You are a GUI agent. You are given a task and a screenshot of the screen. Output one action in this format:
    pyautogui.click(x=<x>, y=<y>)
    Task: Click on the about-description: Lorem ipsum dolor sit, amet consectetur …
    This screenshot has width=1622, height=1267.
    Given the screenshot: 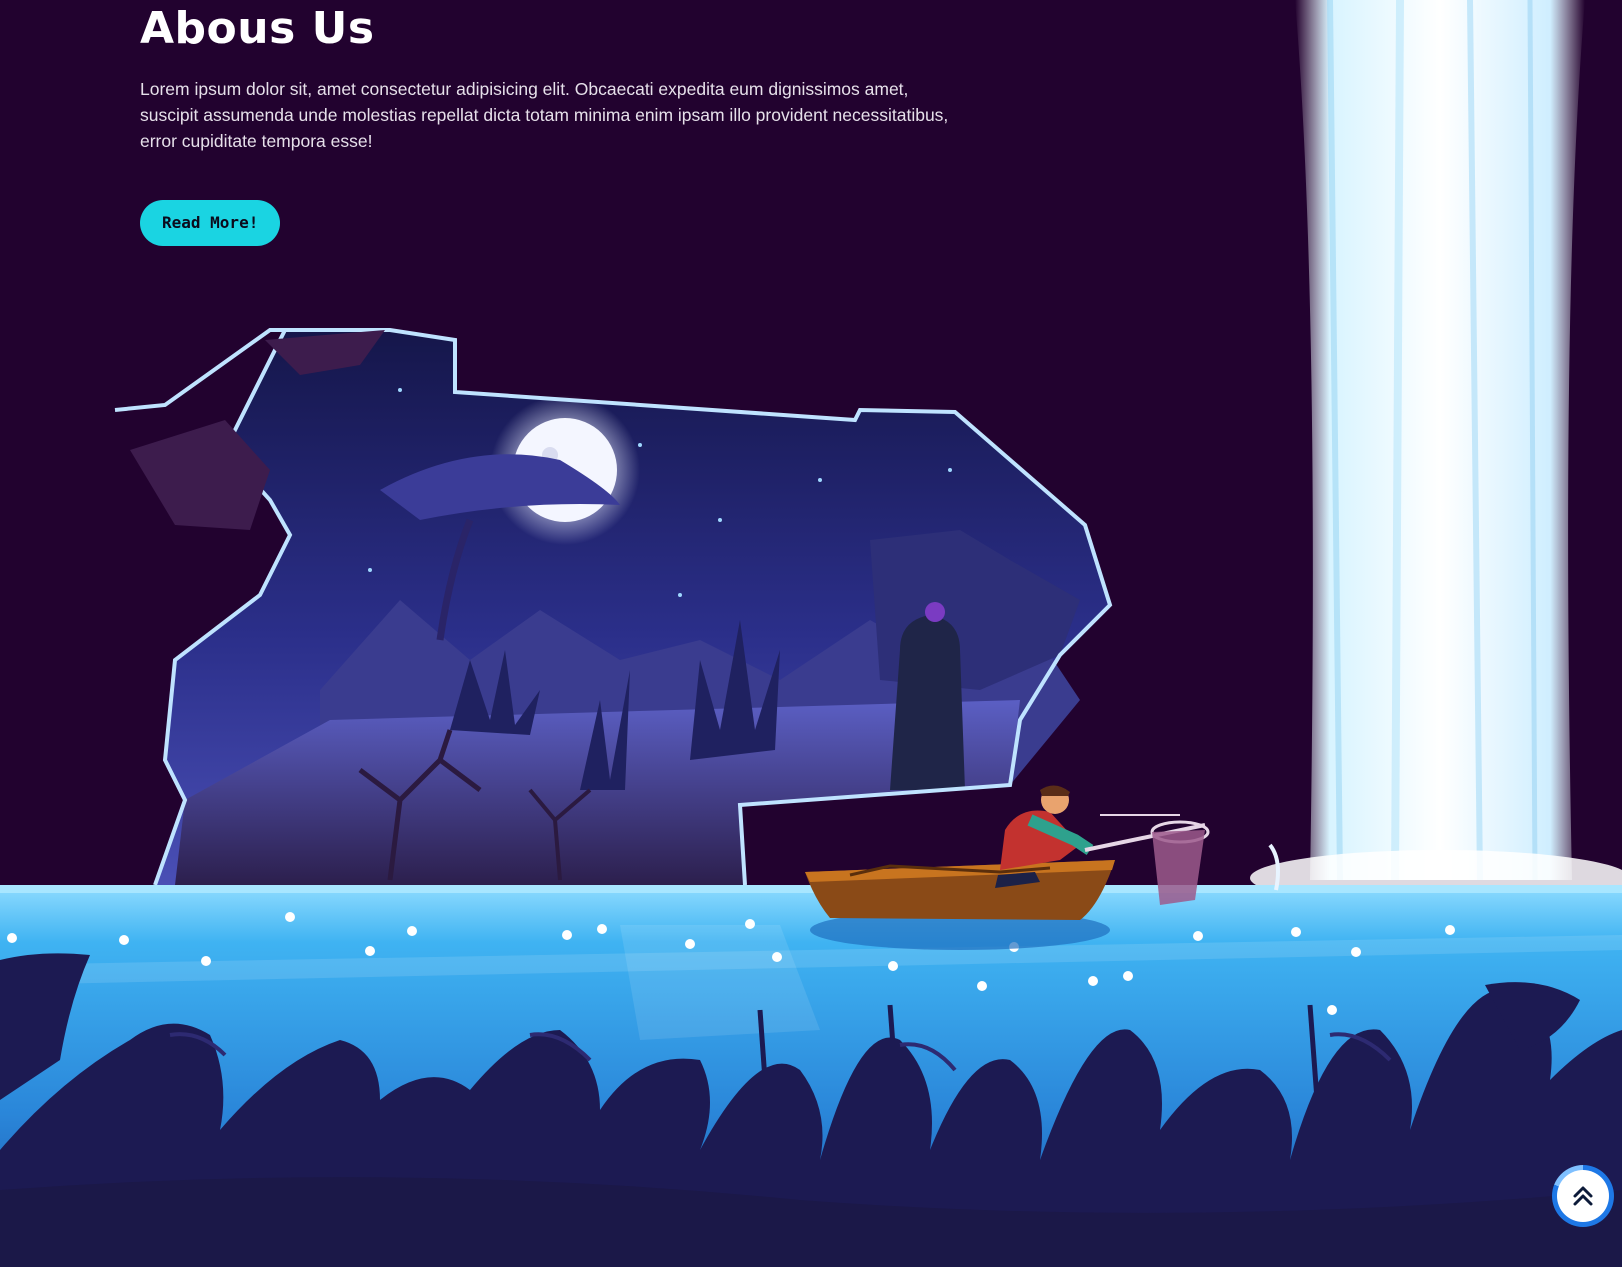 What is the action you would take?
    pyautogui.click(x=544, y=115)
    